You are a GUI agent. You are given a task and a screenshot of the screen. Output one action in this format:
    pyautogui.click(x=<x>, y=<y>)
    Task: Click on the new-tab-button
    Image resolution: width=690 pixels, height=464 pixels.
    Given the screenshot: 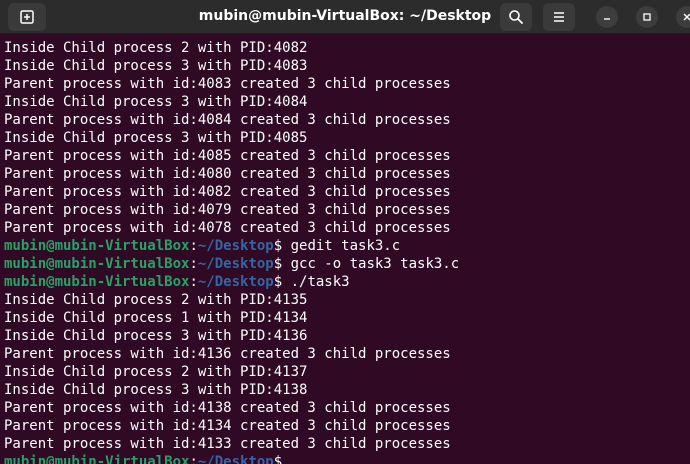 What is the action you would take?
    pyautogui.click(x=27, y=17)
    